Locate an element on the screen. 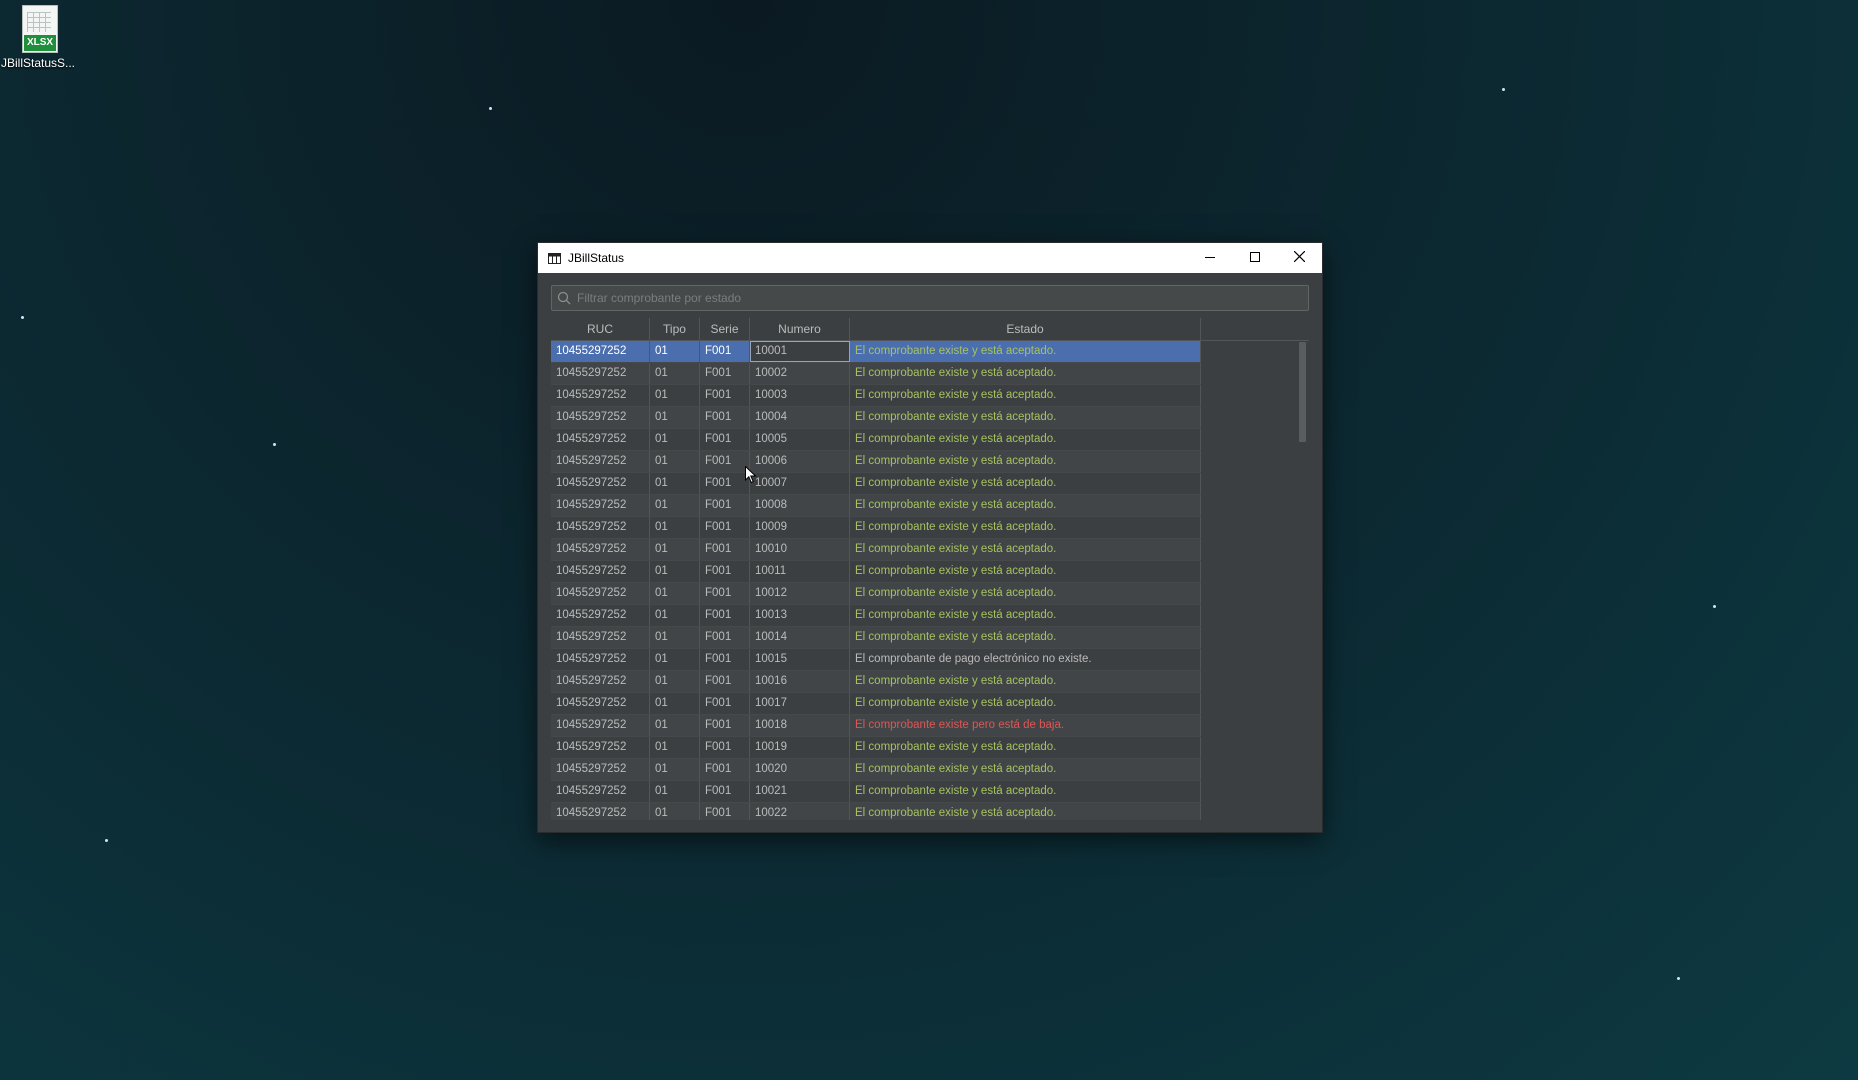 This screenshot has height=1080, width=1858. cell-numero: 10009 is located at coordinates (800, 527).